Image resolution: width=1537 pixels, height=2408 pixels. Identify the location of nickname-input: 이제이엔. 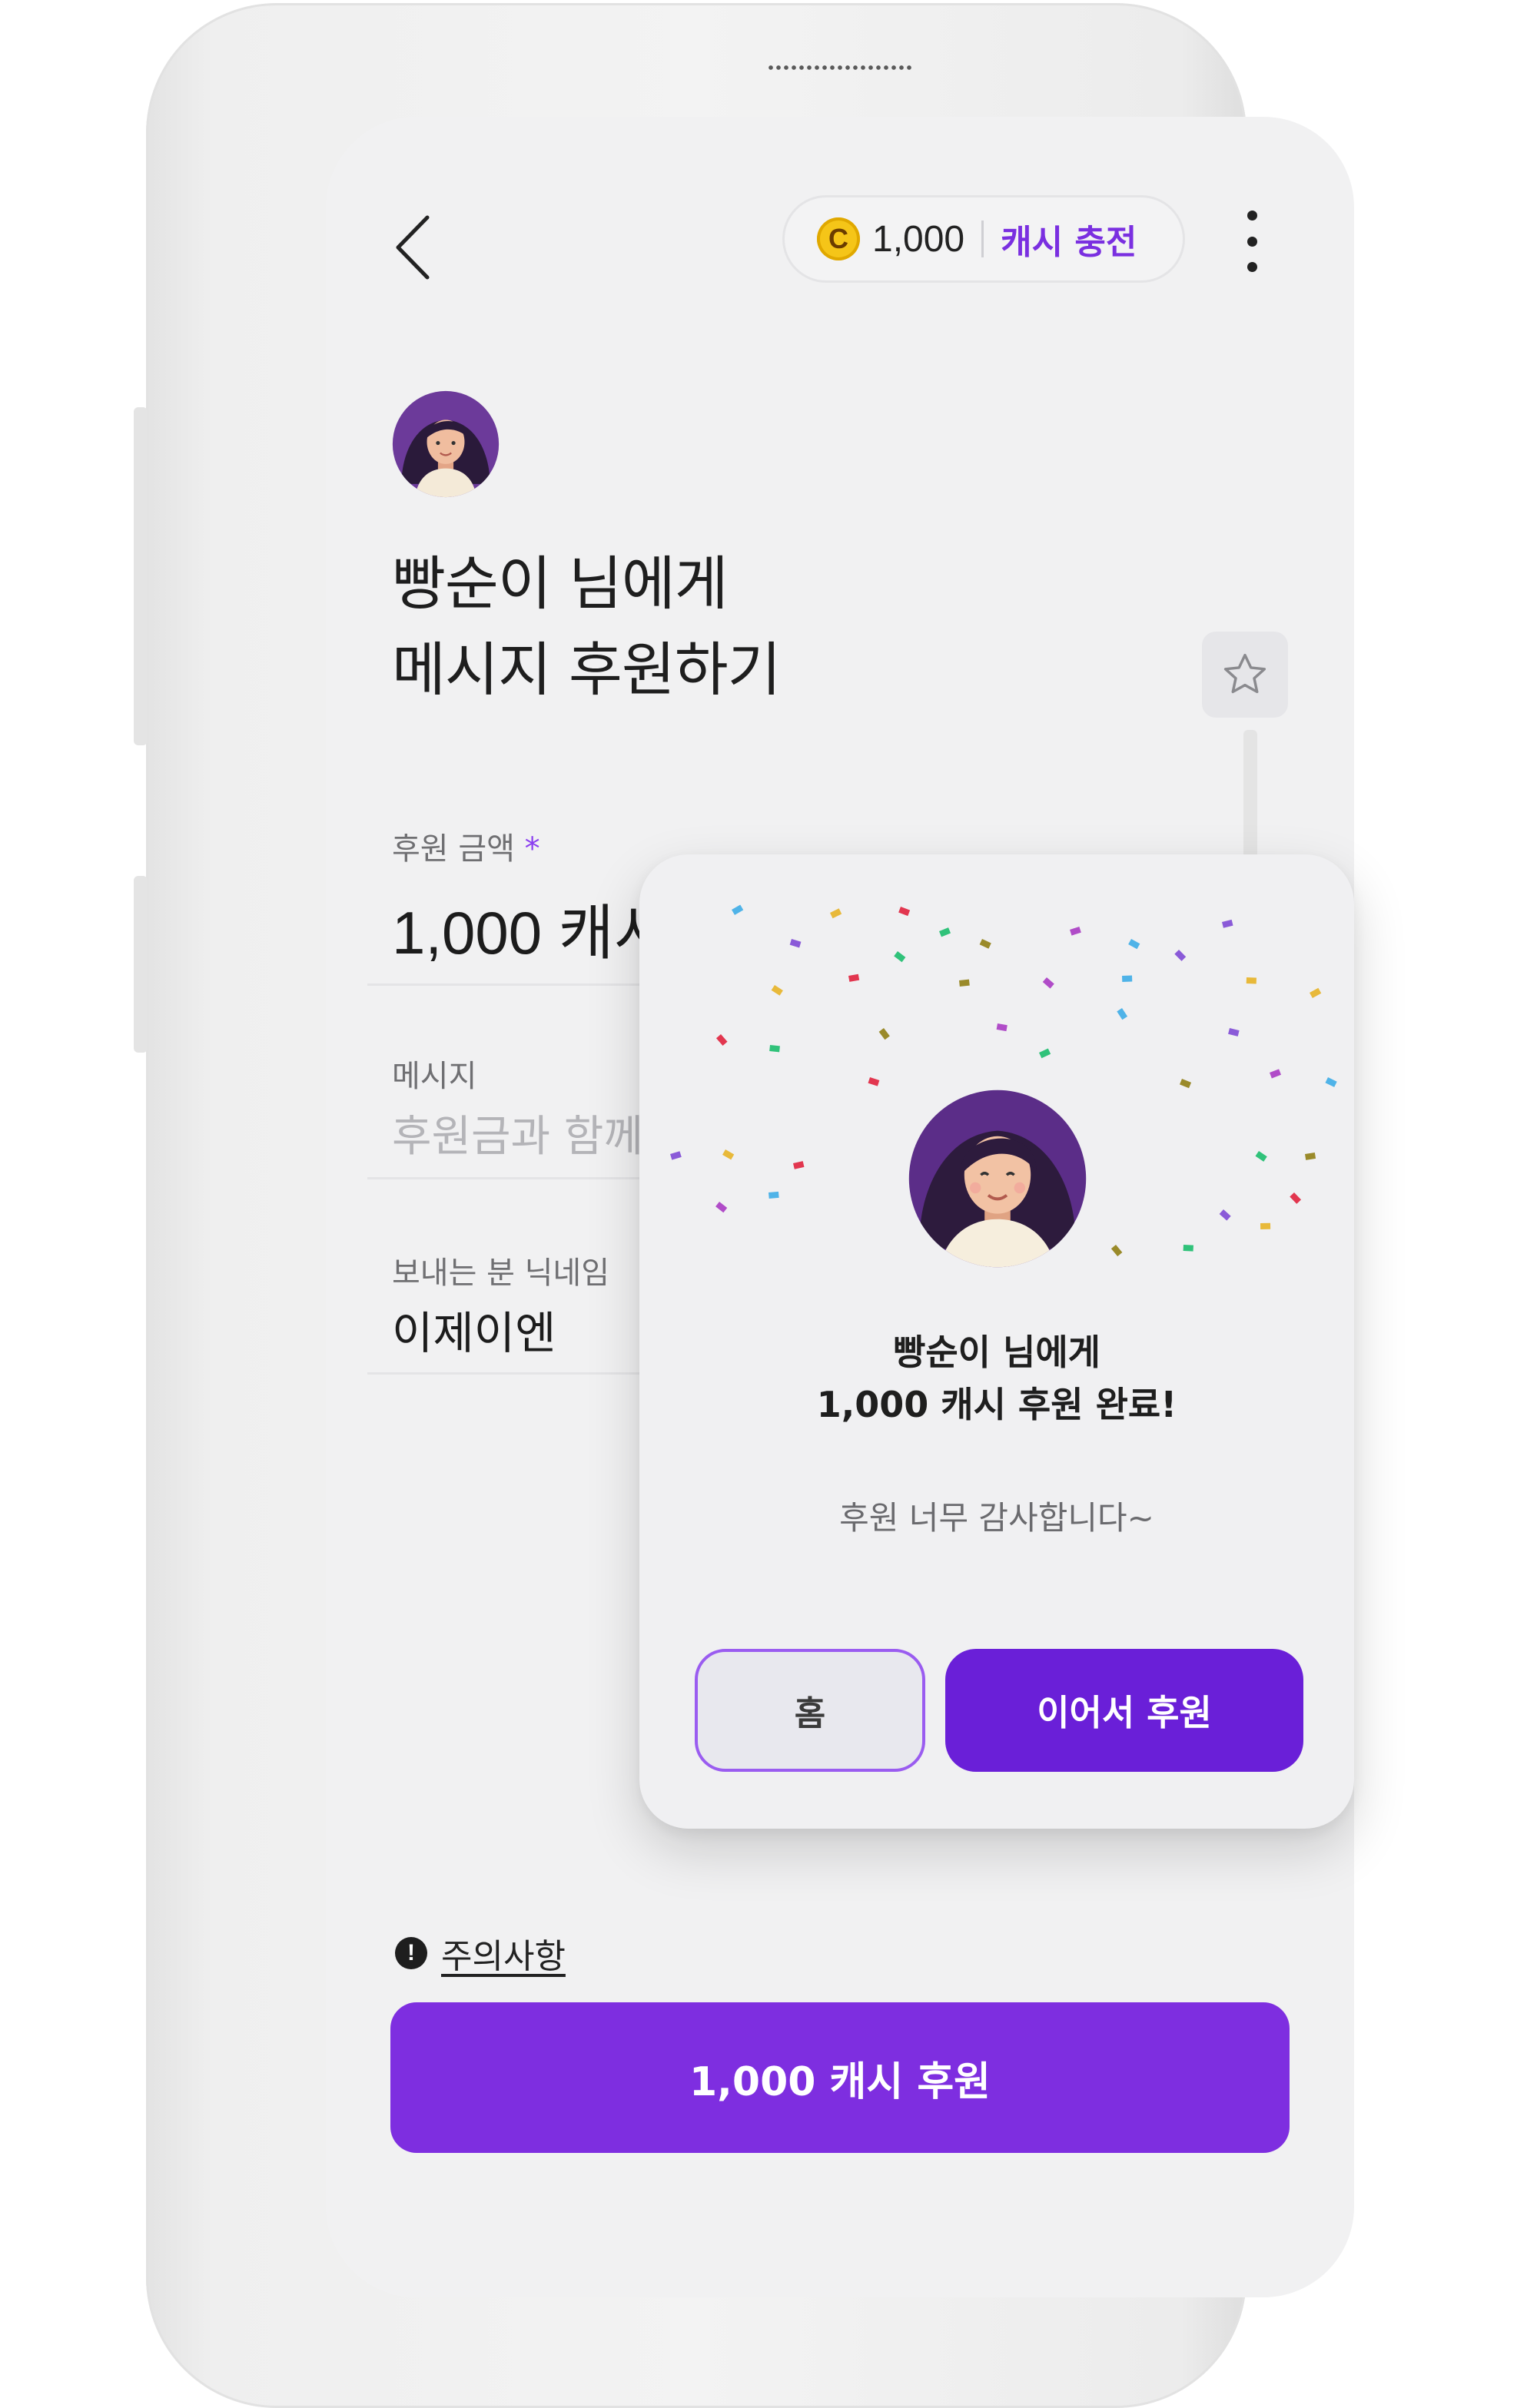
(474, 1330).